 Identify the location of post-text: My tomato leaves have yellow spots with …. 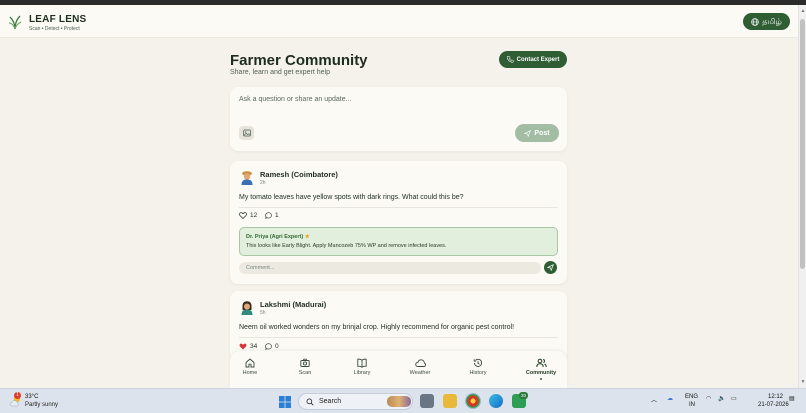
(351, 197).